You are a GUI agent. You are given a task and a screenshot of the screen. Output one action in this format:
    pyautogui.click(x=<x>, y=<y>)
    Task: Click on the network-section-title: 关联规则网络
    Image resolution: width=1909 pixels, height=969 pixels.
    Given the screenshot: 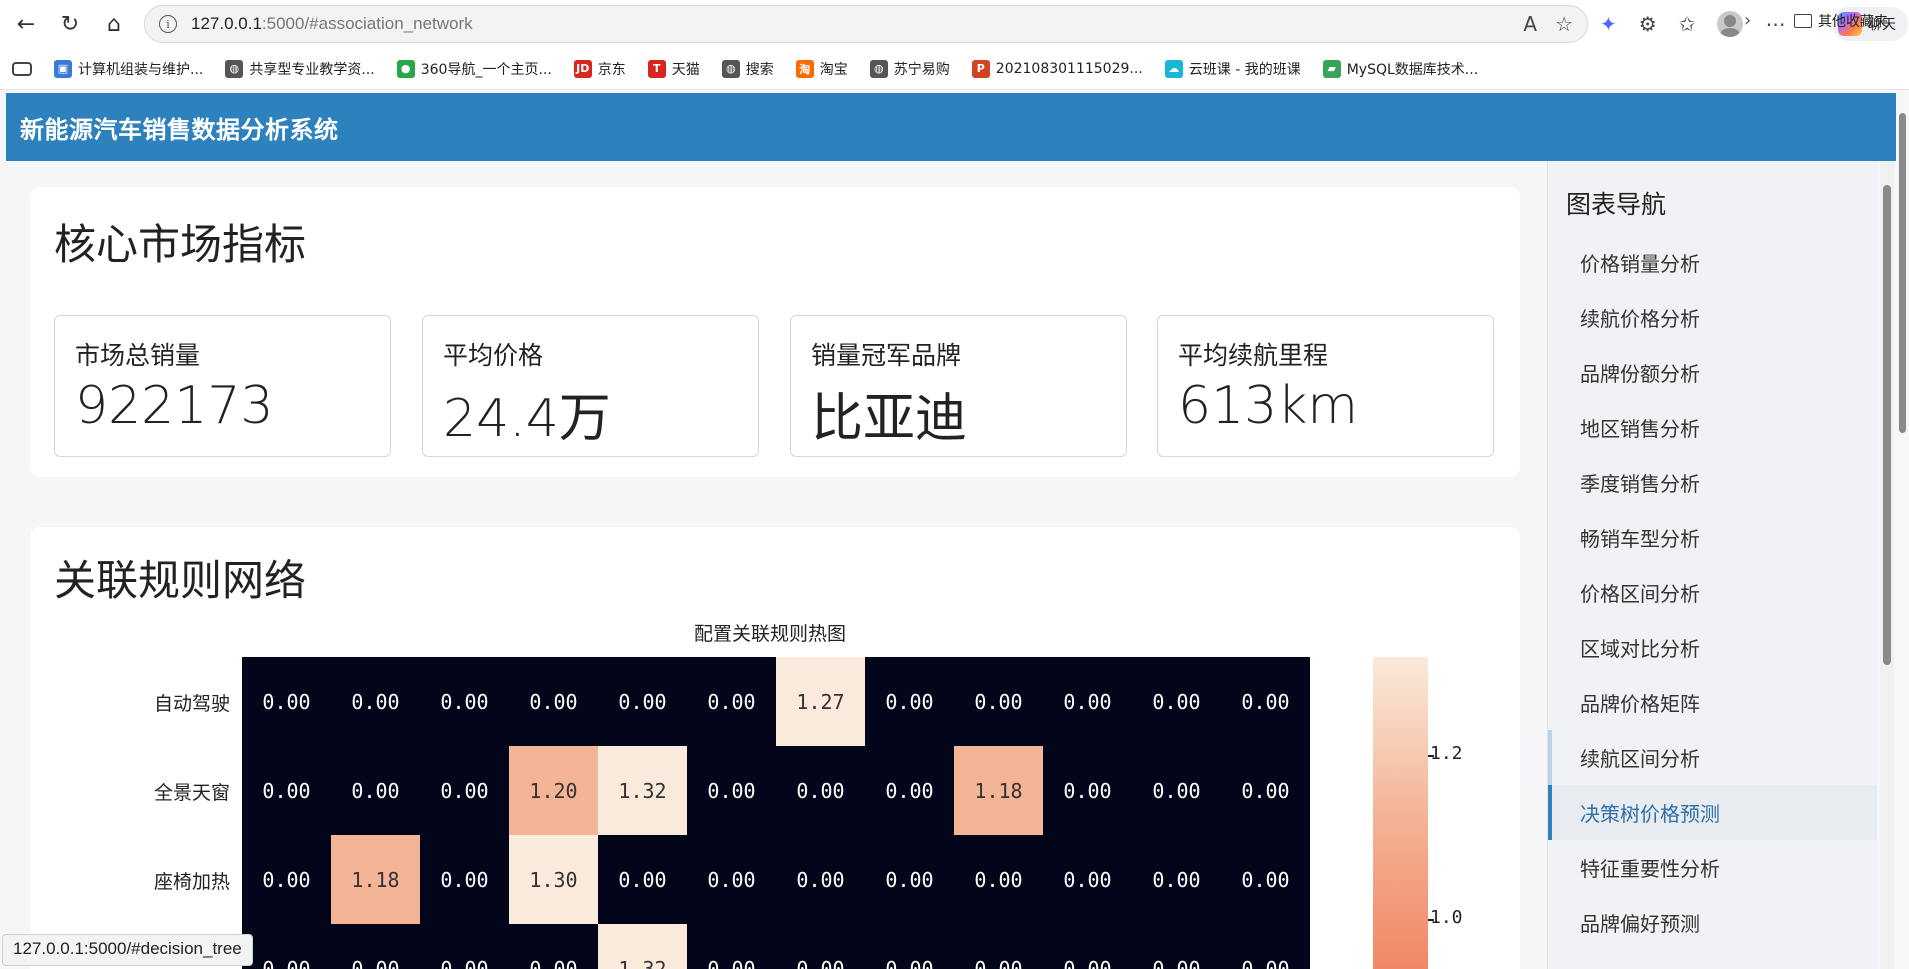 What is the action you would take?
    pyautogui.click(x=180, y=580)
    